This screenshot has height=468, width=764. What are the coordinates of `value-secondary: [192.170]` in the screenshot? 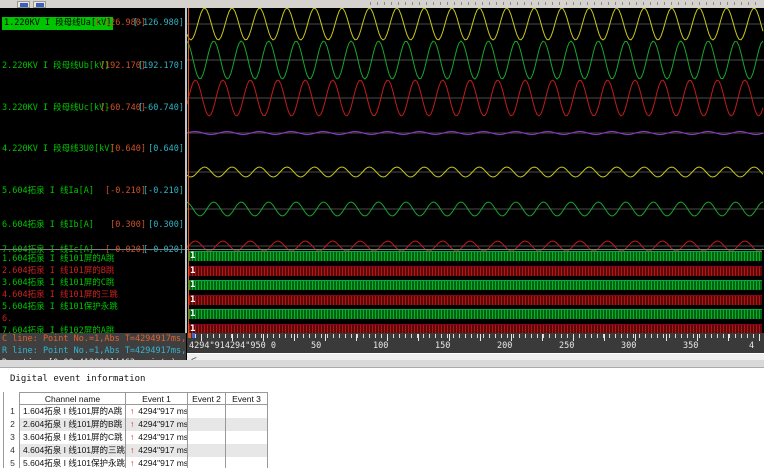 It's located at (160, 66).